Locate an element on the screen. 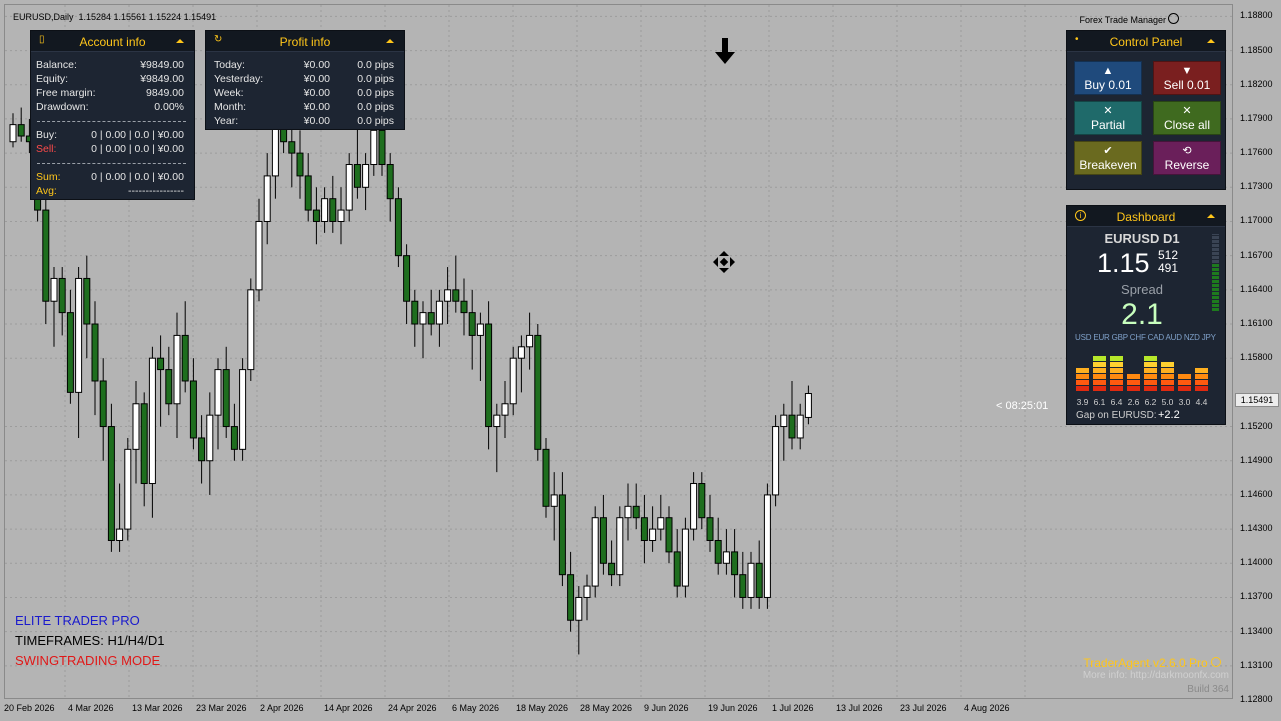 Image resolution: width=1281 pixels, height=721 pixels. price-axis-label: 1.16700 is located at coordinates (1256, 254).